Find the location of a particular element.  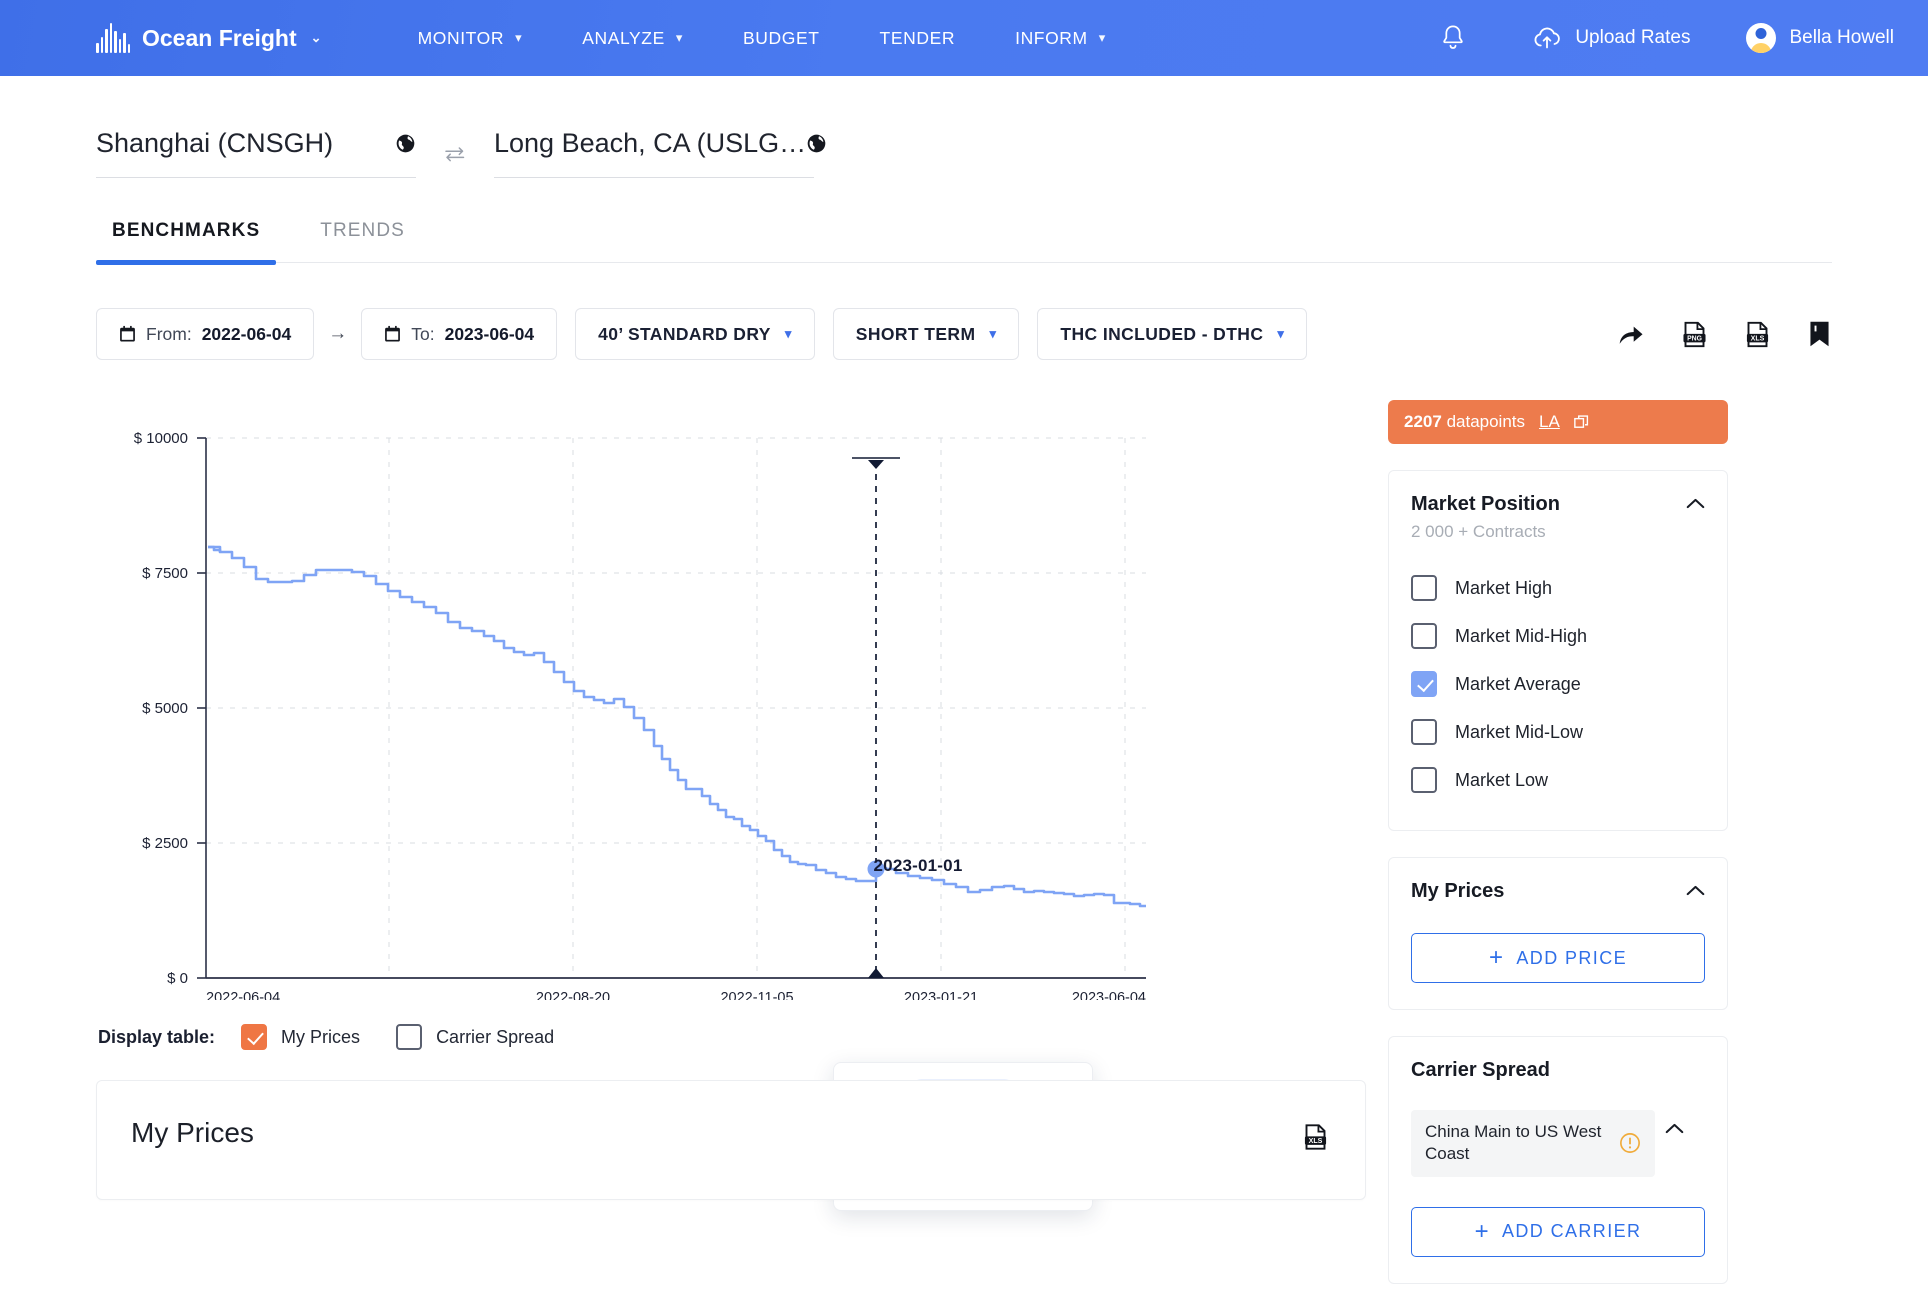

bell-icon is located at coordinates (1453, 37).